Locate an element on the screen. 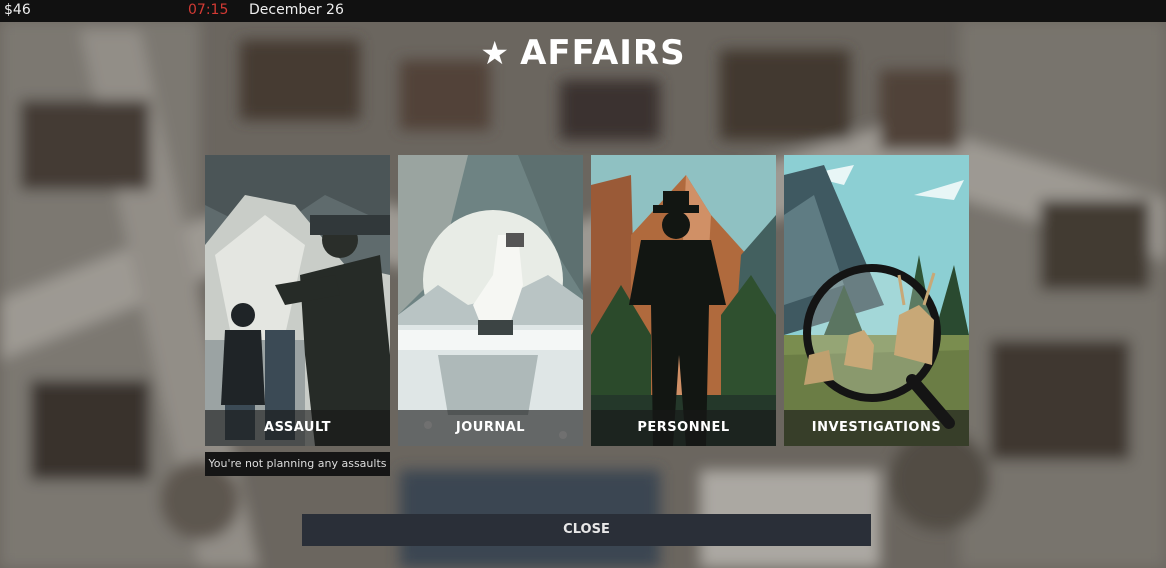 The width and height of the screenshot is (1166, 568). top-hud-bar: $46 07:15 December 26 is located at coordinates (583, 11).